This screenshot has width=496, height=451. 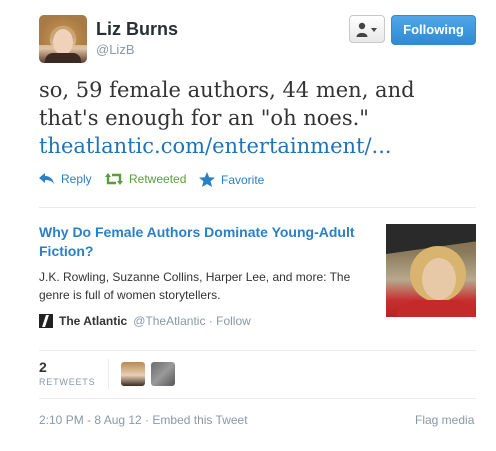 What do you see at coordinates (436, 308) in the screenshot?
I see `thumbnail-robe` at bounding box center [436, 308].